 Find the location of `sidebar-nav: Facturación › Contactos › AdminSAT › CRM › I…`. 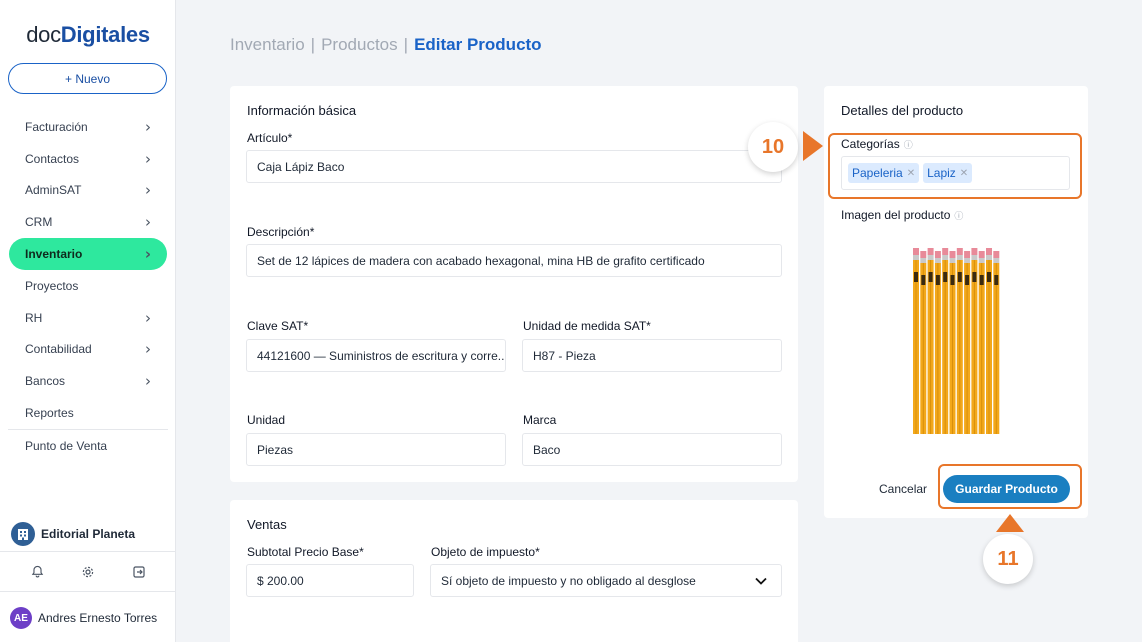

sidebar-nav: Facturación › Contactos › AdminSAT › CRM › I… is located at coordinates (88, 286).